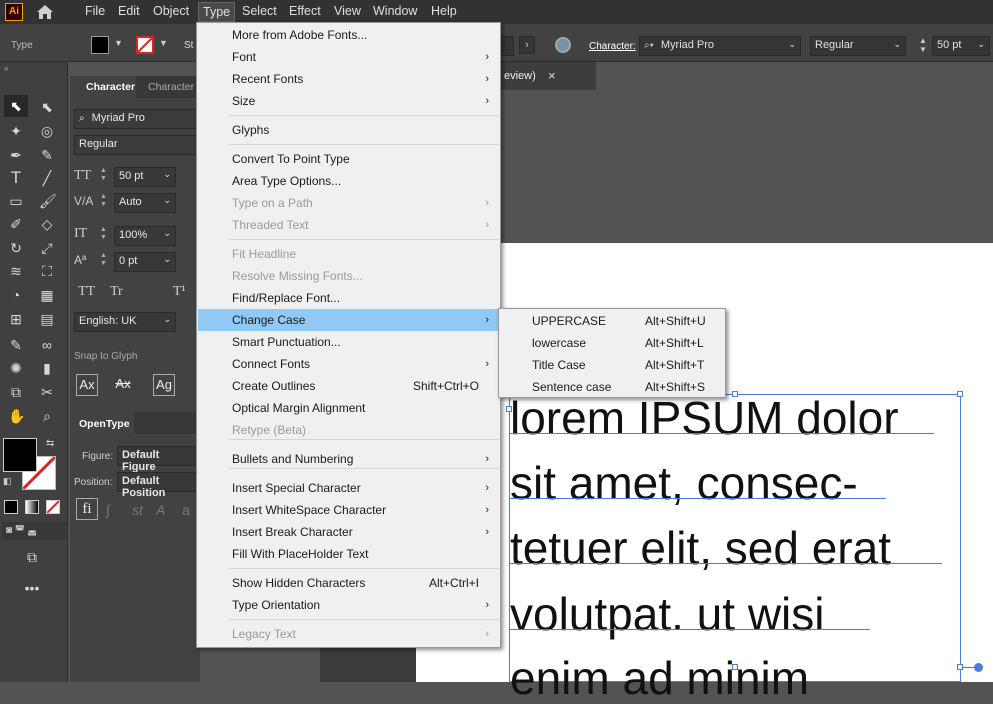 This screenshot has width=993, height=704. What do you see at coordinates (16, 392) in the screenshot?
I see `artboard-tool-icon: ⧉` at bounding box center [16, 392].